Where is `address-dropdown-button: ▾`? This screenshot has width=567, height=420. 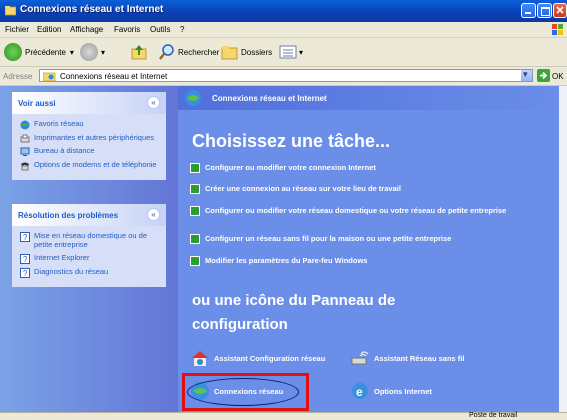 address-dropdown-button: ▾ is located at coordinates (526, 75).